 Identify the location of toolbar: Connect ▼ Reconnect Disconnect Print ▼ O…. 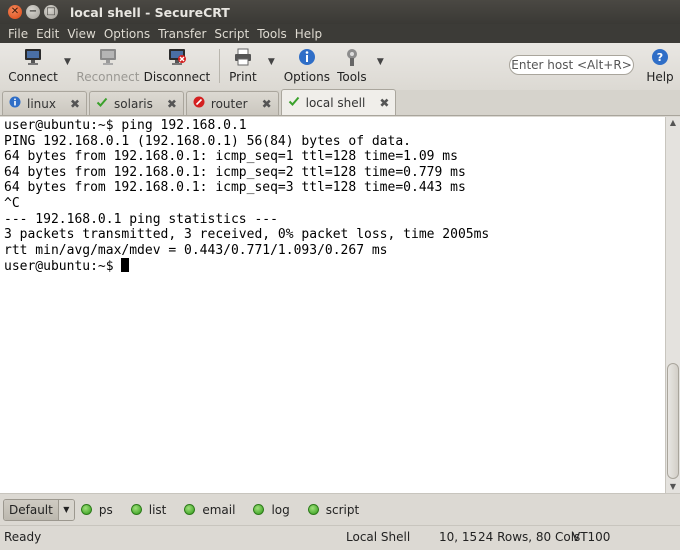
(340, 66).